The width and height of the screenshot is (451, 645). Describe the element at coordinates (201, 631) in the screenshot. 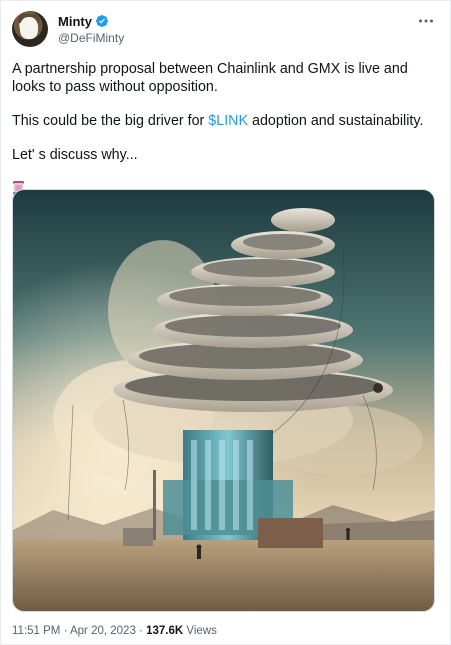

I see `views-label: Views` at that location.